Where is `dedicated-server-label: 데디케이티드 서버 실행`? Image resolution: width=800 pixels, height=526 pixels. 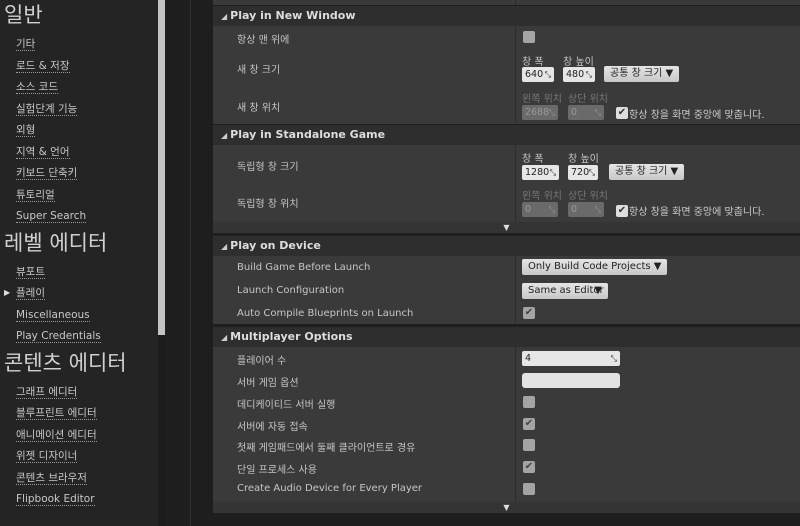 dedicated-server-label: 데디케이티드 서버 실행 is located at coordinates (286, 405).